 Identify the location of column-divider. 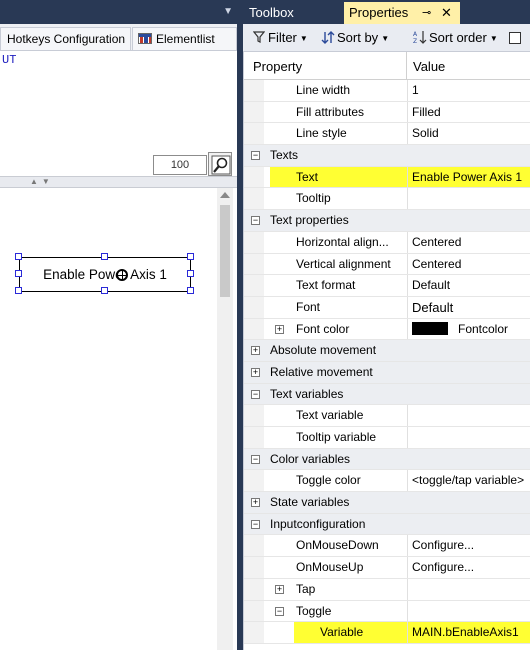
(406, 66).